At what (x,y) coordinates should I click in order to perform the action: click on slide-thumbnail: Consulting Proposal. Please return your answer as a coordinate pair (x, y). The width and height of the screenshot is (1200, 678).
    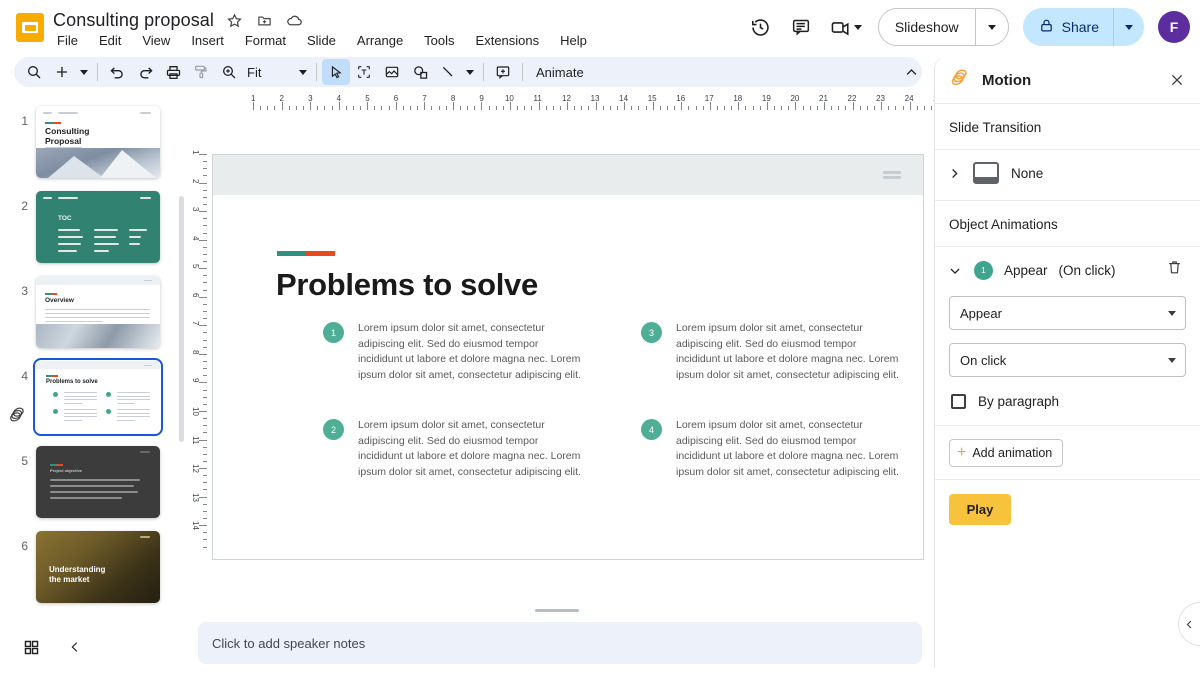
    Looking at the image, I should click on (98, 142).